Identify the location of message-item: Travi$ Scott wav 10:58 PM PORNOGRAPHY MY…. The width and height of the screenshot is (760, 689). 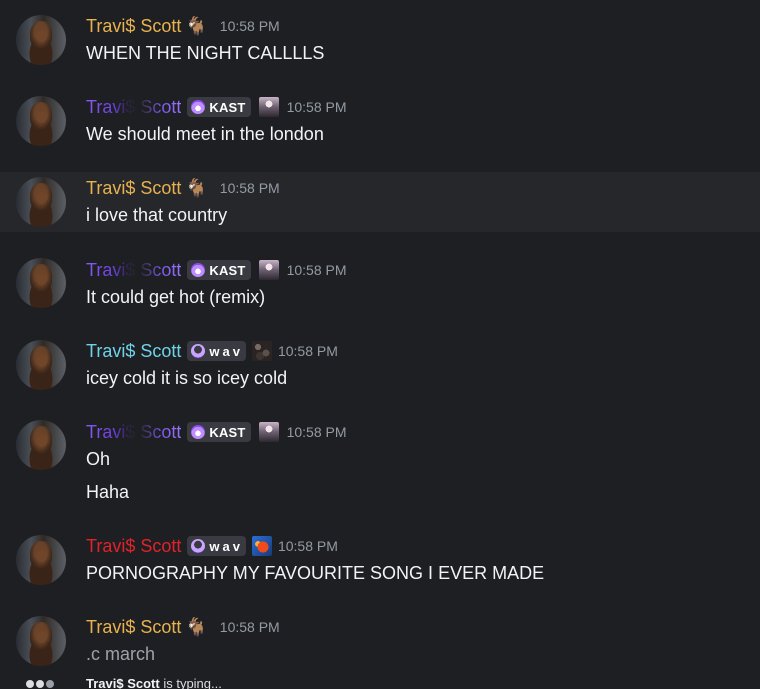
(380, 563).